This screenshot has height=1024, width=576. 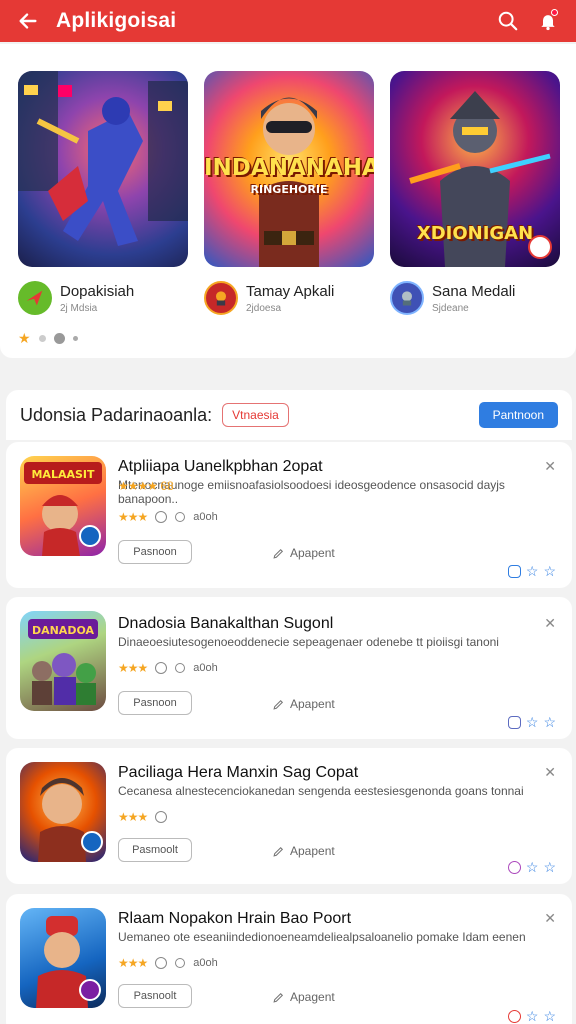 I want to click on featured-app-name: Sana Medali, so click(x=474, y=291).